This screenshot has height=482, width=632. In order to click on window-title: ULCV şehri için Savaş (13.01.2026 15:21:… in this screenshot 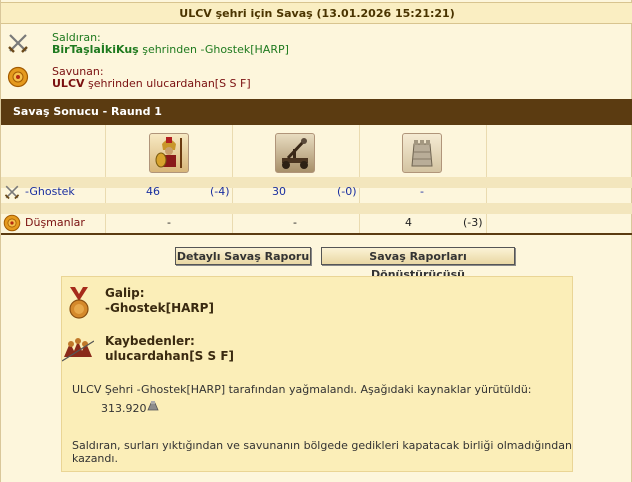, I will do `click(316, 13)`.